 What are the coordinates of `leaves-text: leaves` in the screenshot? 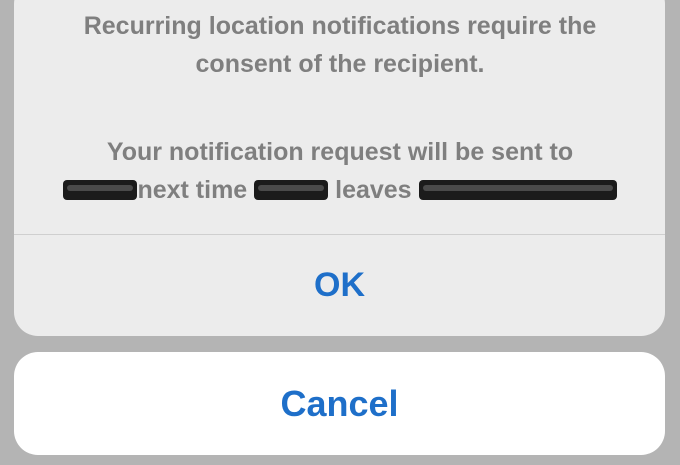 It's located at (373, 190).